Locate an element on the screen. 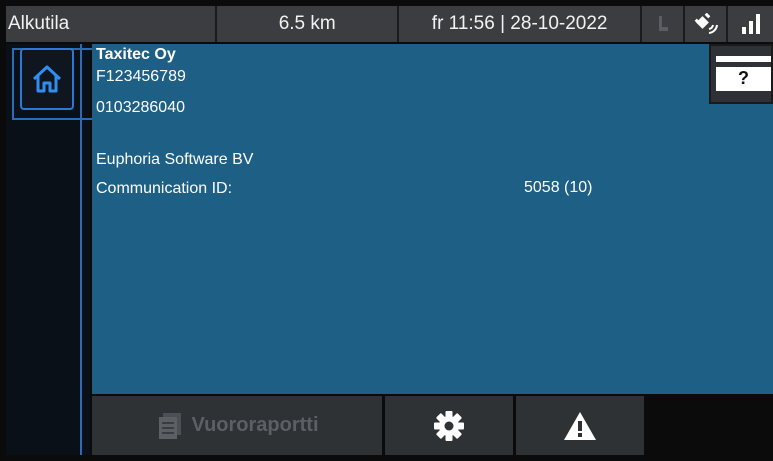 Image resolution: width=773 pixels, height=461 pixels. distance-readout: 6.5 km is located at coordinates (308, 24).